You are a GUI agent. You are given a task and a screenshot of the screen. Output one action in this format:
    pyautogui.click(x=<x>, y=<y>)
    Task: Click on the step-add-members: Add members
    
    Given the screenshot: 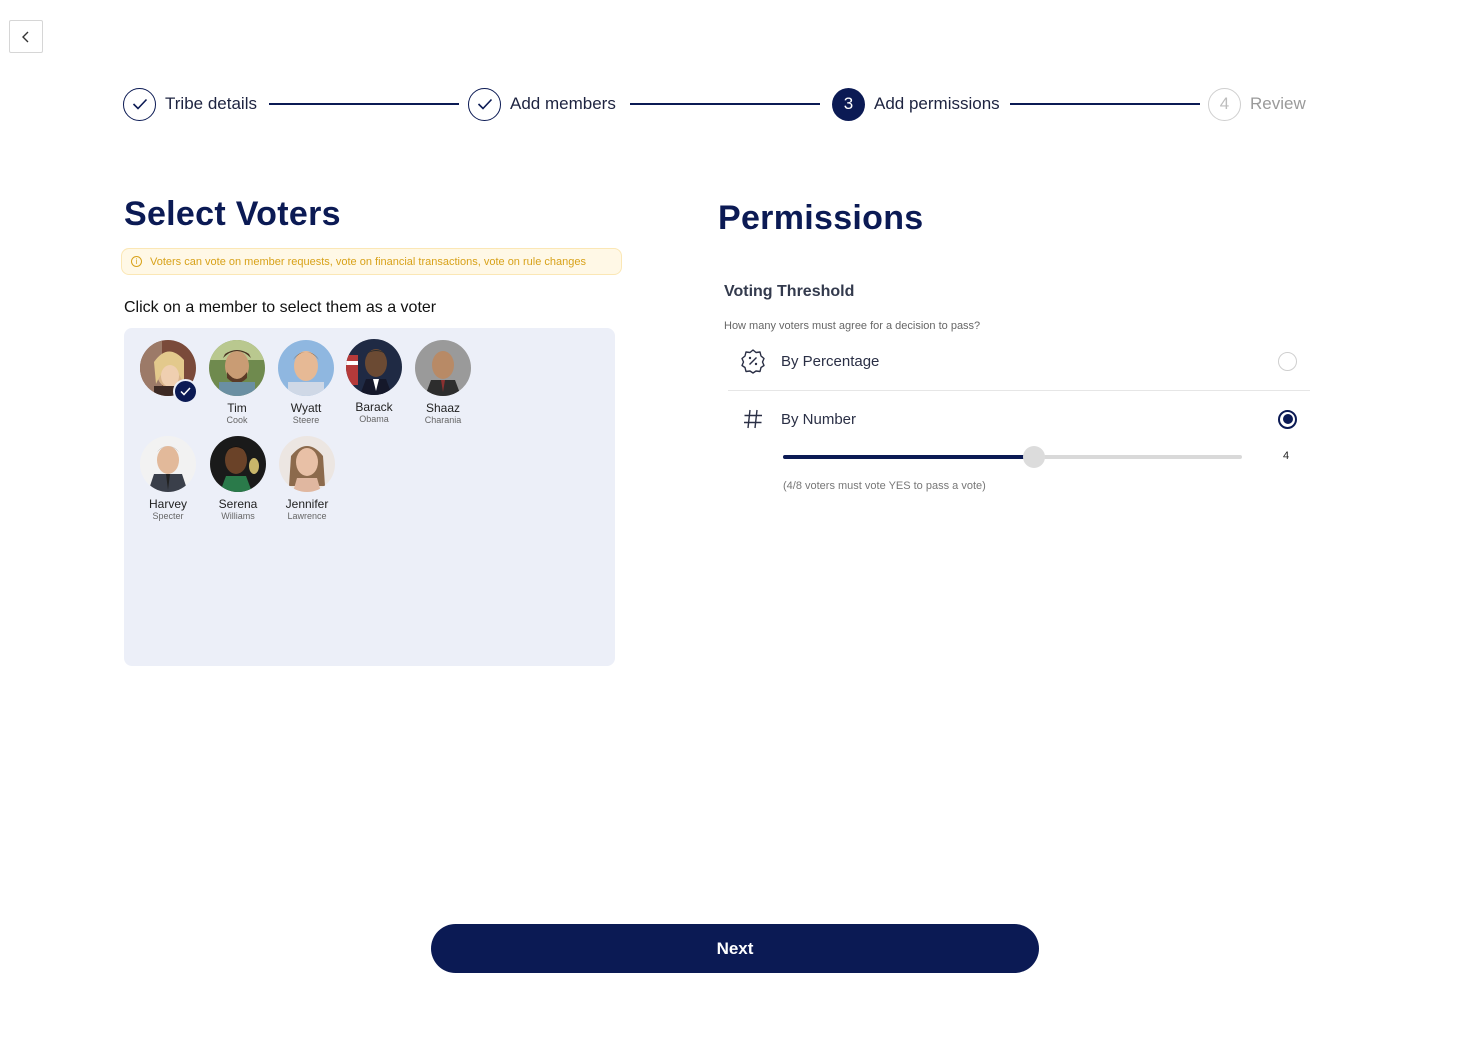 What is the action you would take?
    pyautogui.click(x=542, y=104)
    